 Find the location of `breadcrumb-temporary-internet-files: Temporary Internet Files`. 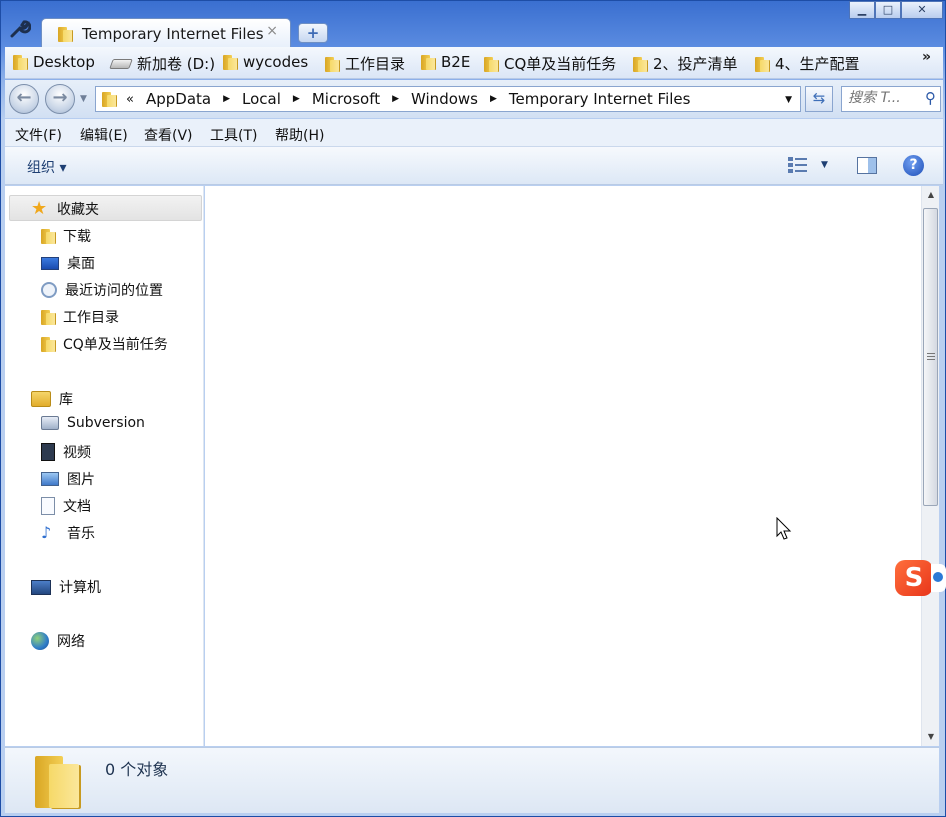

breadcrumb-temporary-internet-files: Temporary Internet Files is located at coordinates (600, 99).